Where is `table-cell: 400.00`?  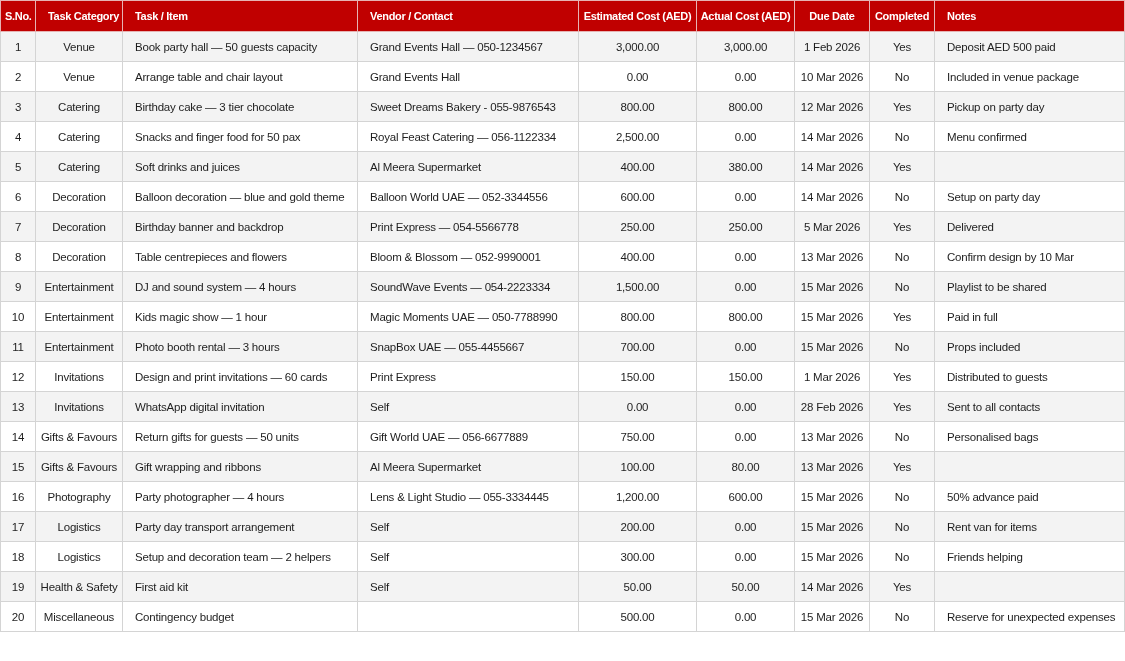 table-cell: 400.00 is located at coordinates (637, 256).